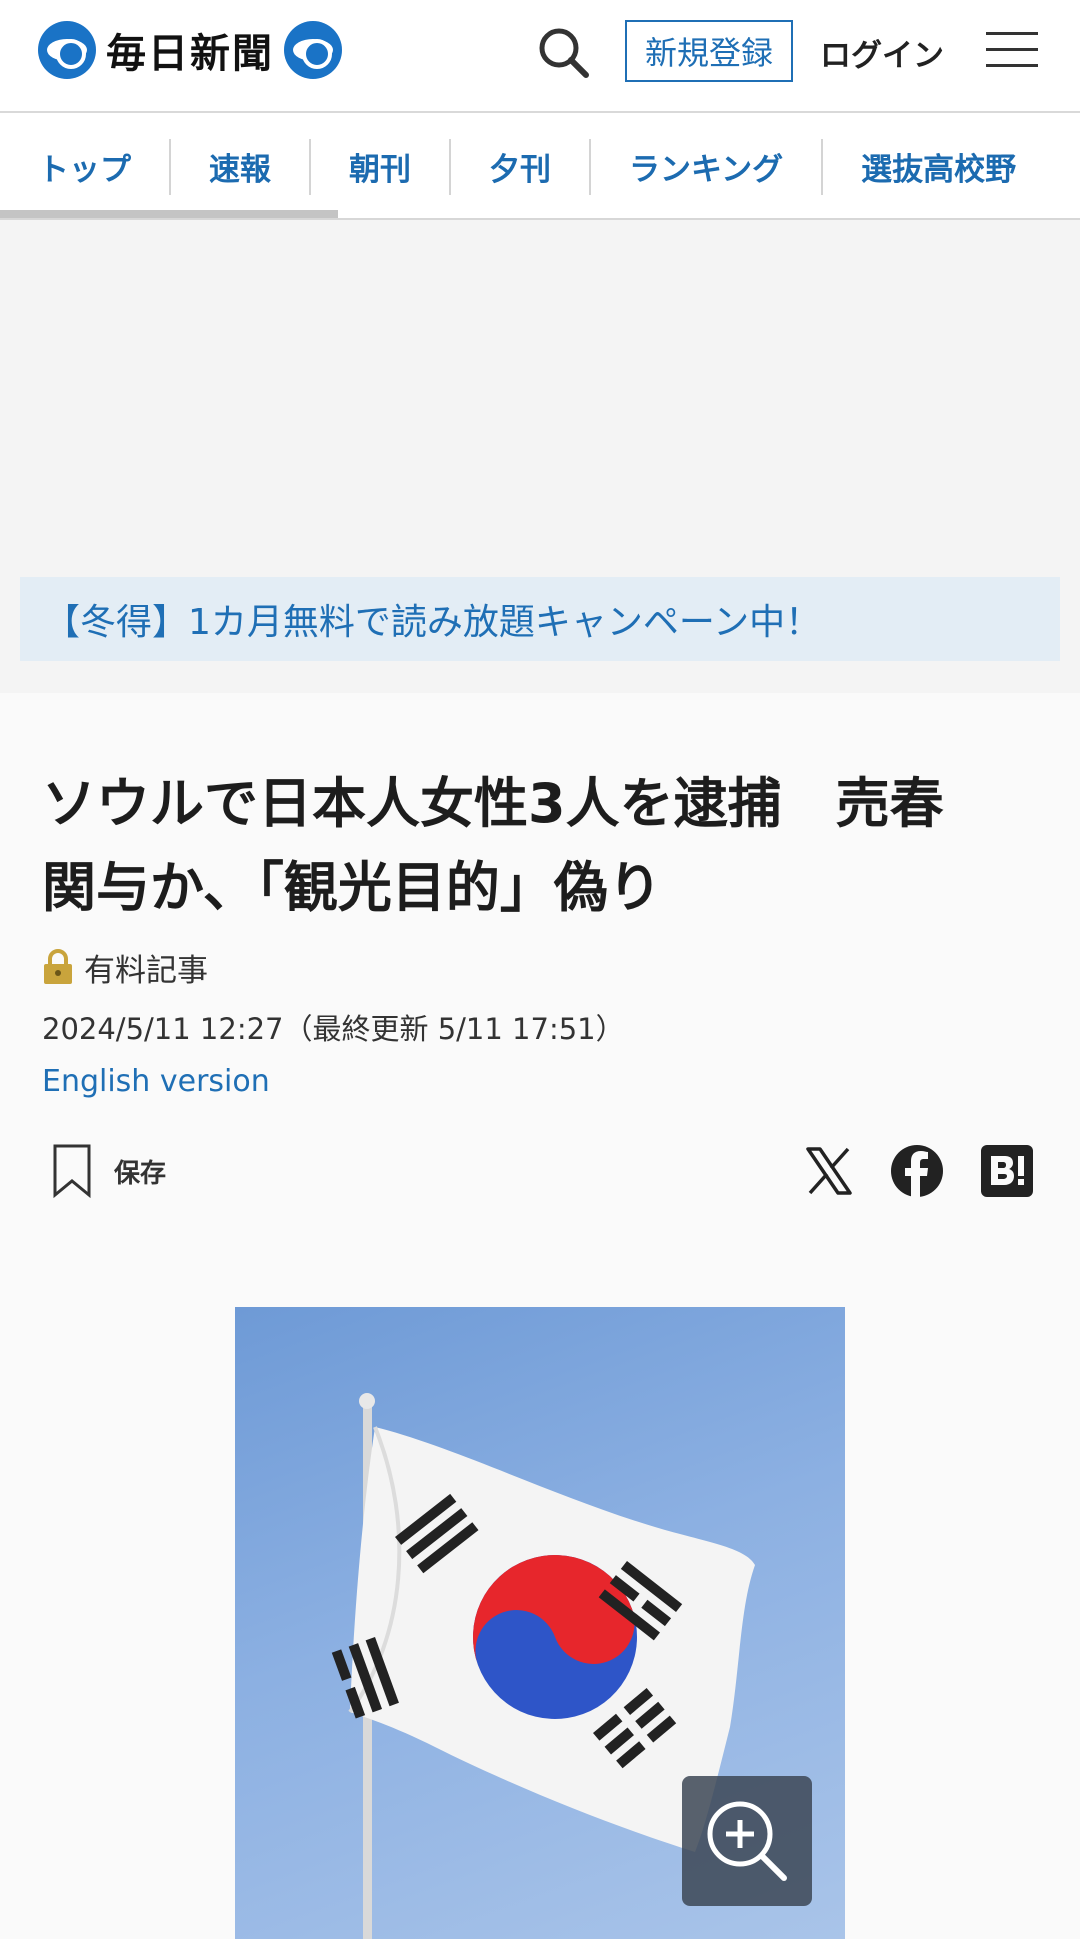 The image size is (1080, 1939). I want to click on tab-ranking: ランキング, so click(707, 166).